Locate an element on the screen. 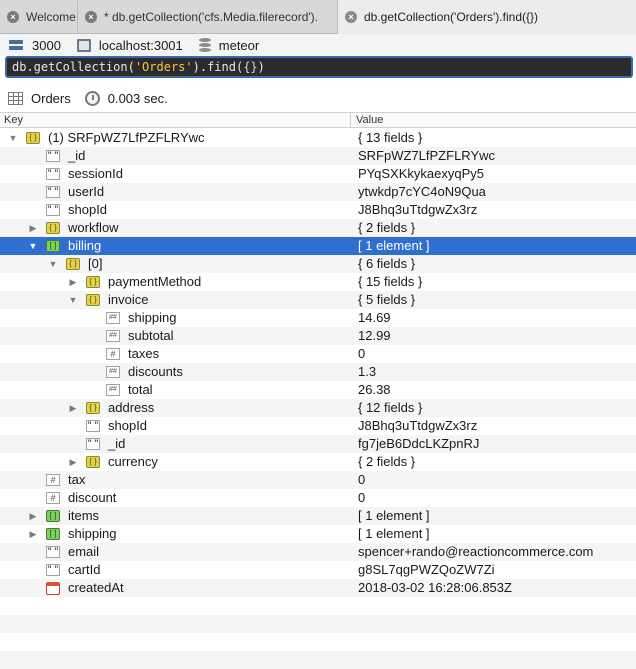 The width and height of the screenshot is (636, 669). row-key: paymentMethod is located at coordinates (155, 281).